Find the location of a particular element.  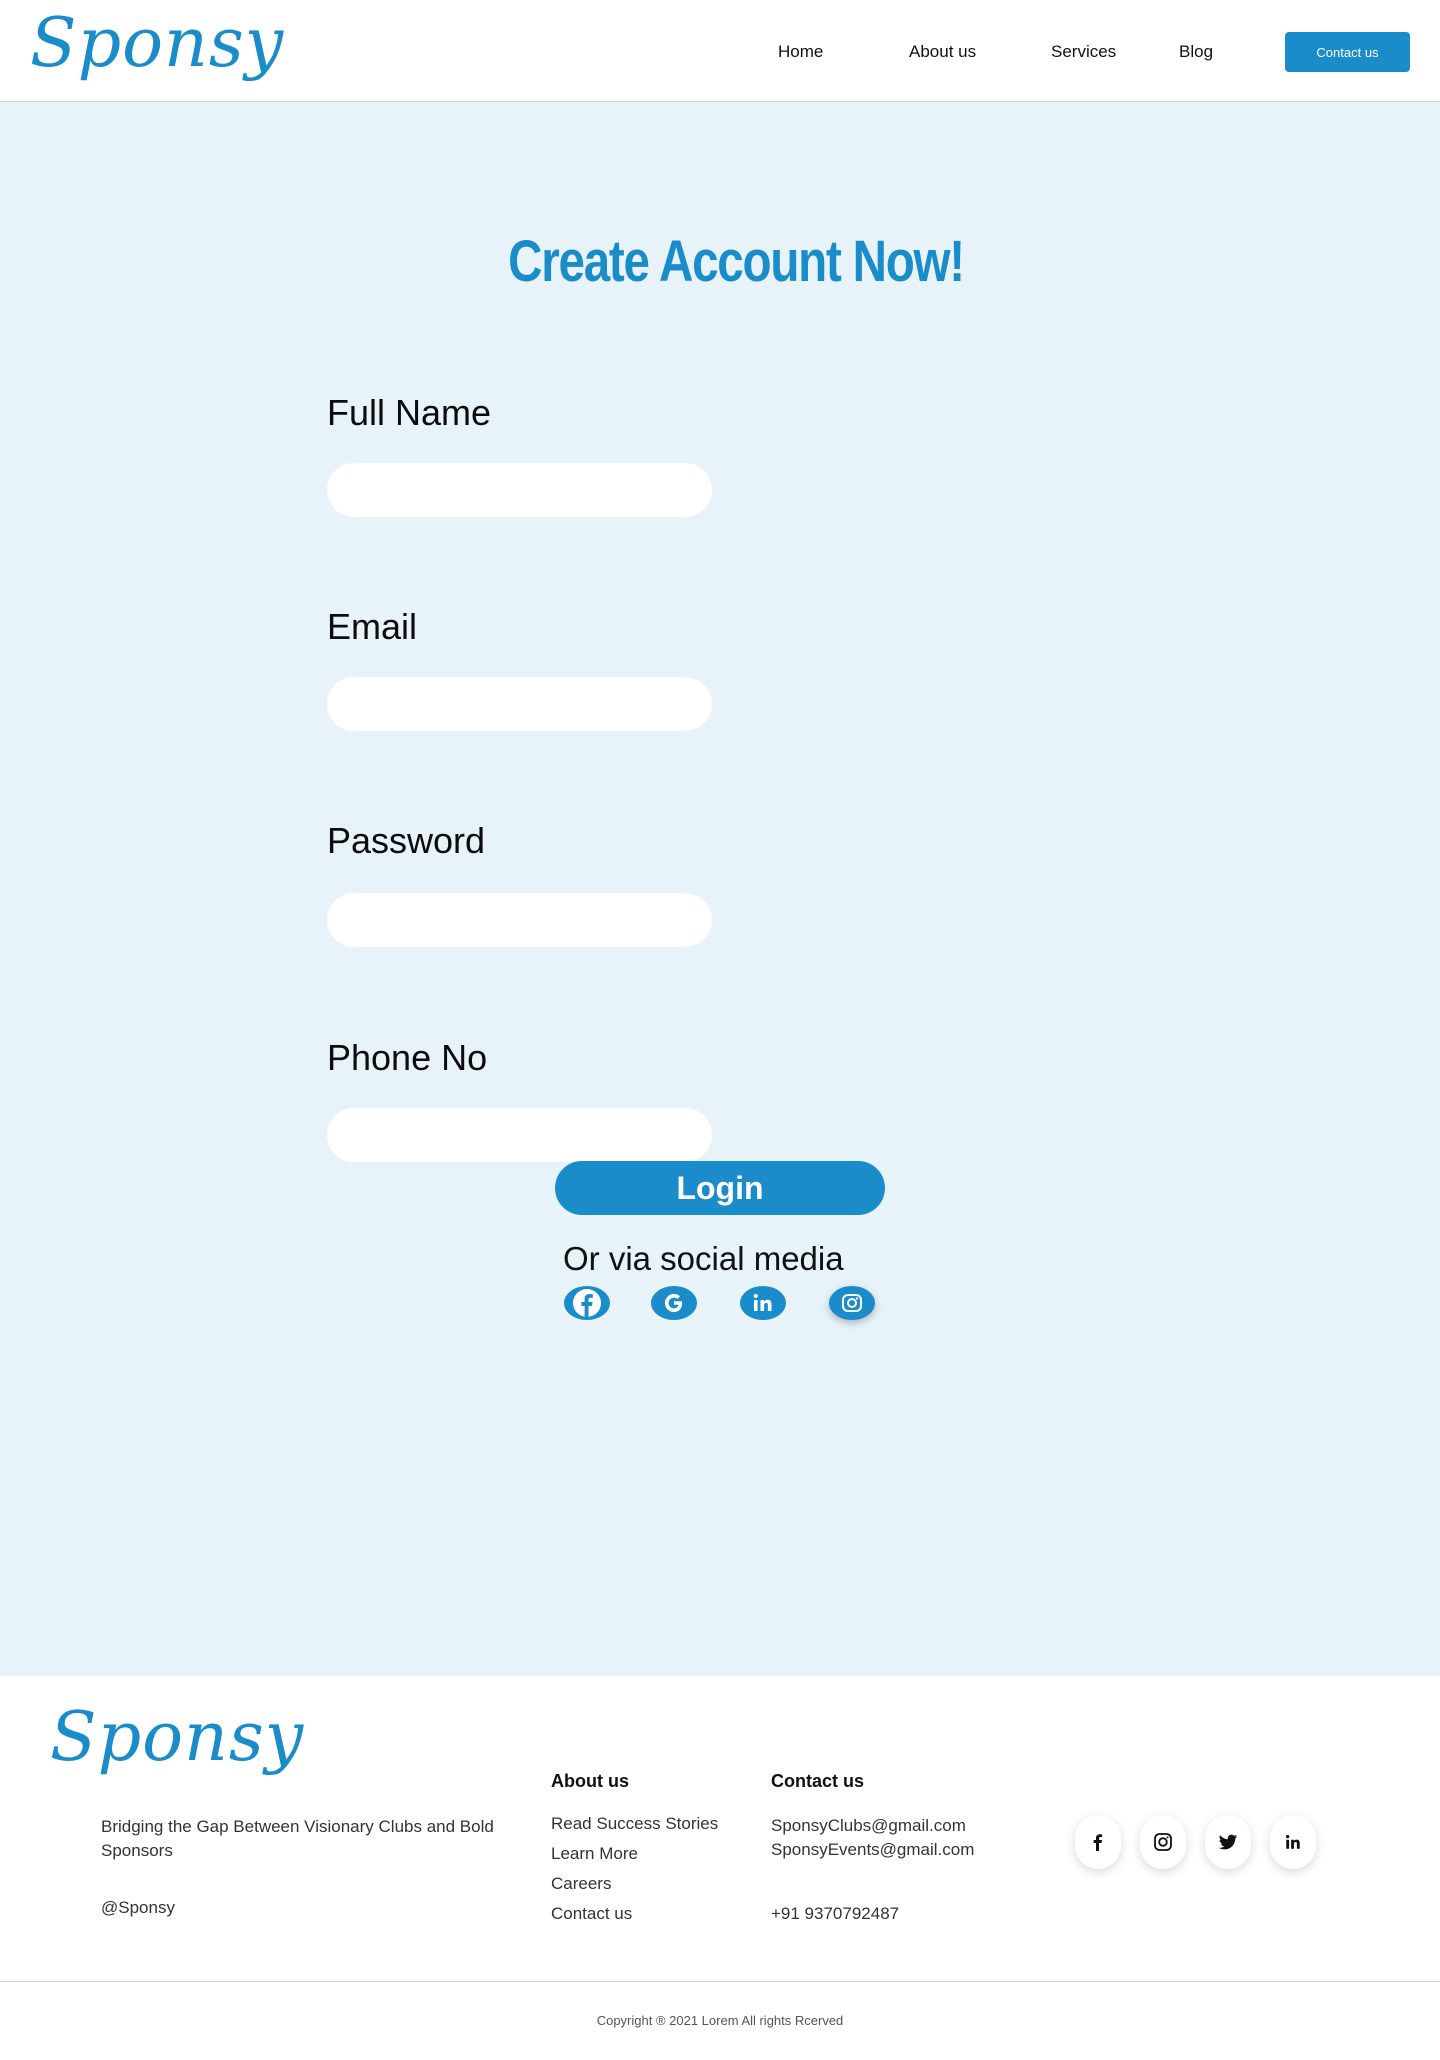

full-name-input is located at coordinates (519, 490).